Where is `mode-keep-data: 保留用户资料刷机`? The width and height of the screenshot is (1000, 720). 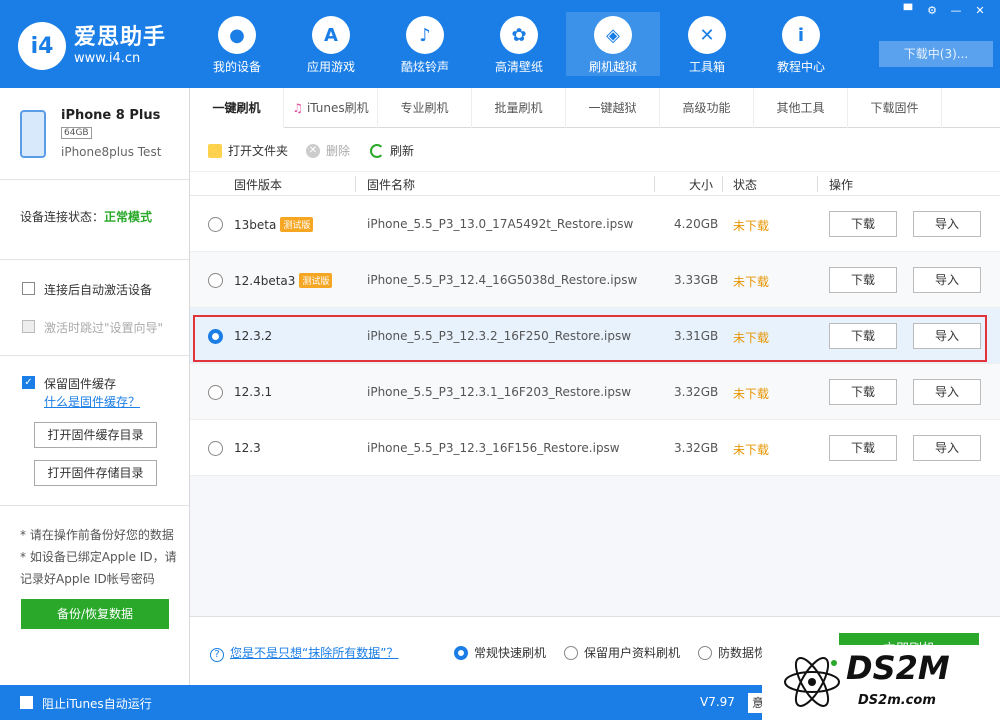 mode-keep-data: 保留用户资料刷机 is located at coordinates (622, 652).